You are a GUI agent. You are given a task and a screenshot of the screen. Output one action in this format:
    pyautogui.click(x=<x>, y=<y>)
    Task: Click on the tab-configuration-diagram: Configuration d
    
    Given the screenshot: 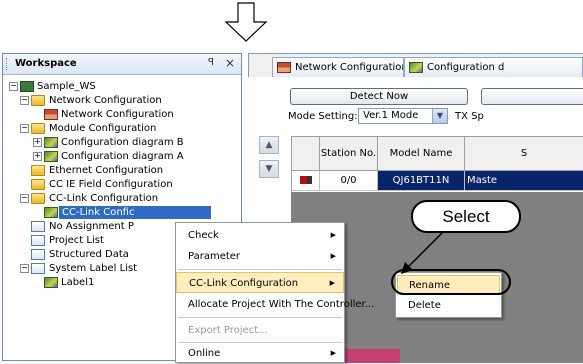 What is the action you would take?
    pyautogui.click(x=493, y=67)
    